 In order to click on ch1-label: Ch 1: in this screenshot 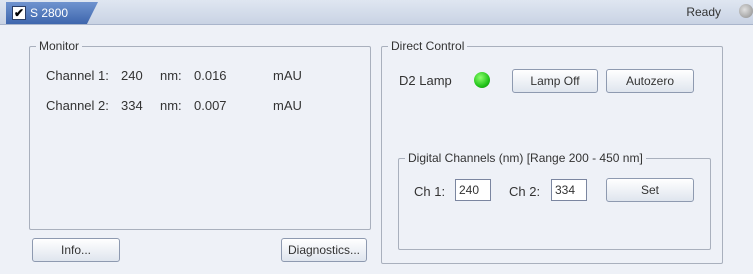, I will do `click(430, 191)`.